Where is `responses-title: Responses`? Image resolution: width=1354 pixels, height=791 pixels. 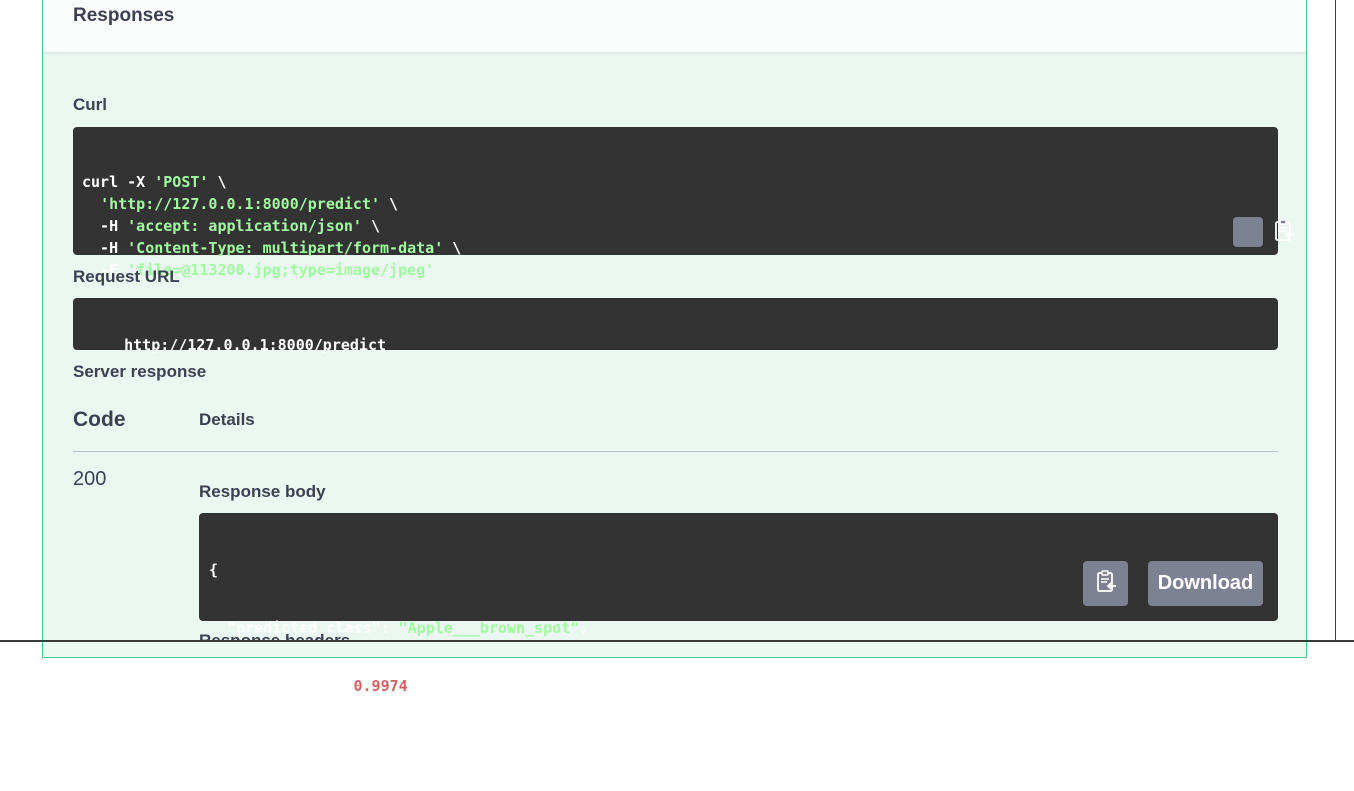
responses-title: Responses is located at coordinates (124, 15).